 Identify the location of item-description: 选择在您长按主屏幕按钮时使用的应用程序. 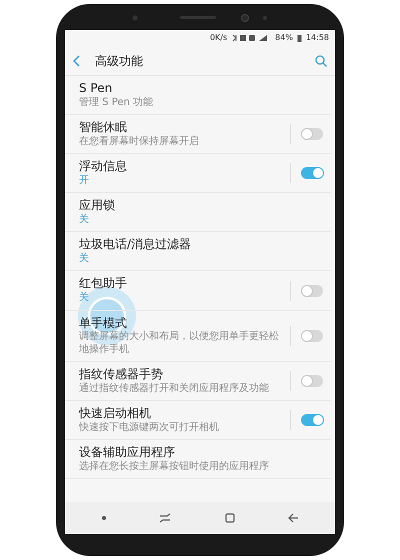
(174, 467).